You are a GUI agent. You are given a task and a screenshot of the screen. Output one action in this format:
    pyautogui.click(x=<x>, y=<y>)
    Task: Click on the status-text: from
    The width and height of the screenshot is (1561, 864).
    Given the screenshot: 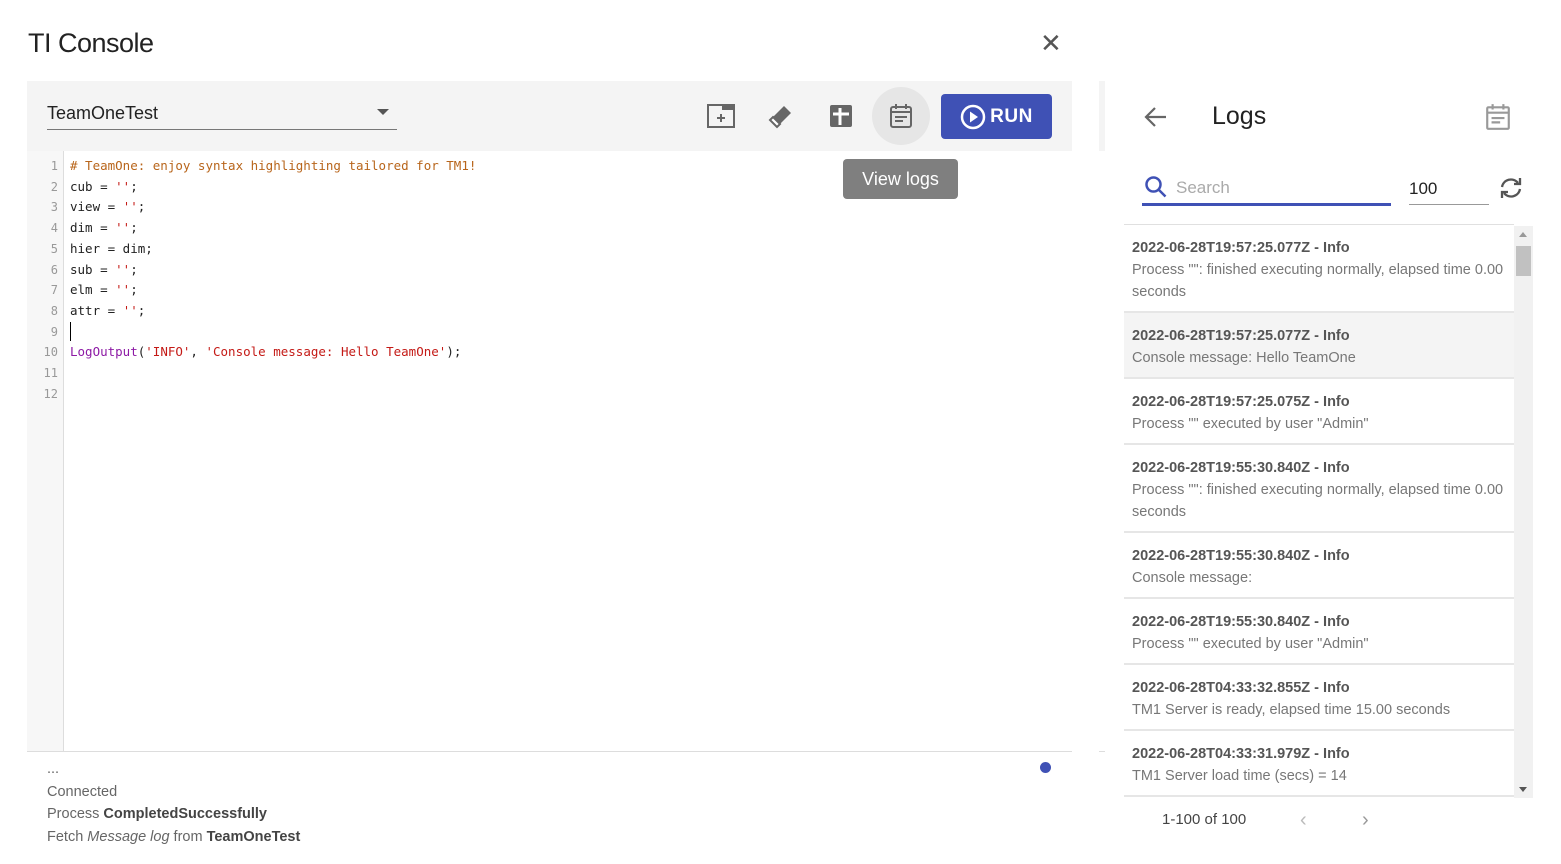 What is the action you would take?
    pyautogui.click(x=188, y=836)
    